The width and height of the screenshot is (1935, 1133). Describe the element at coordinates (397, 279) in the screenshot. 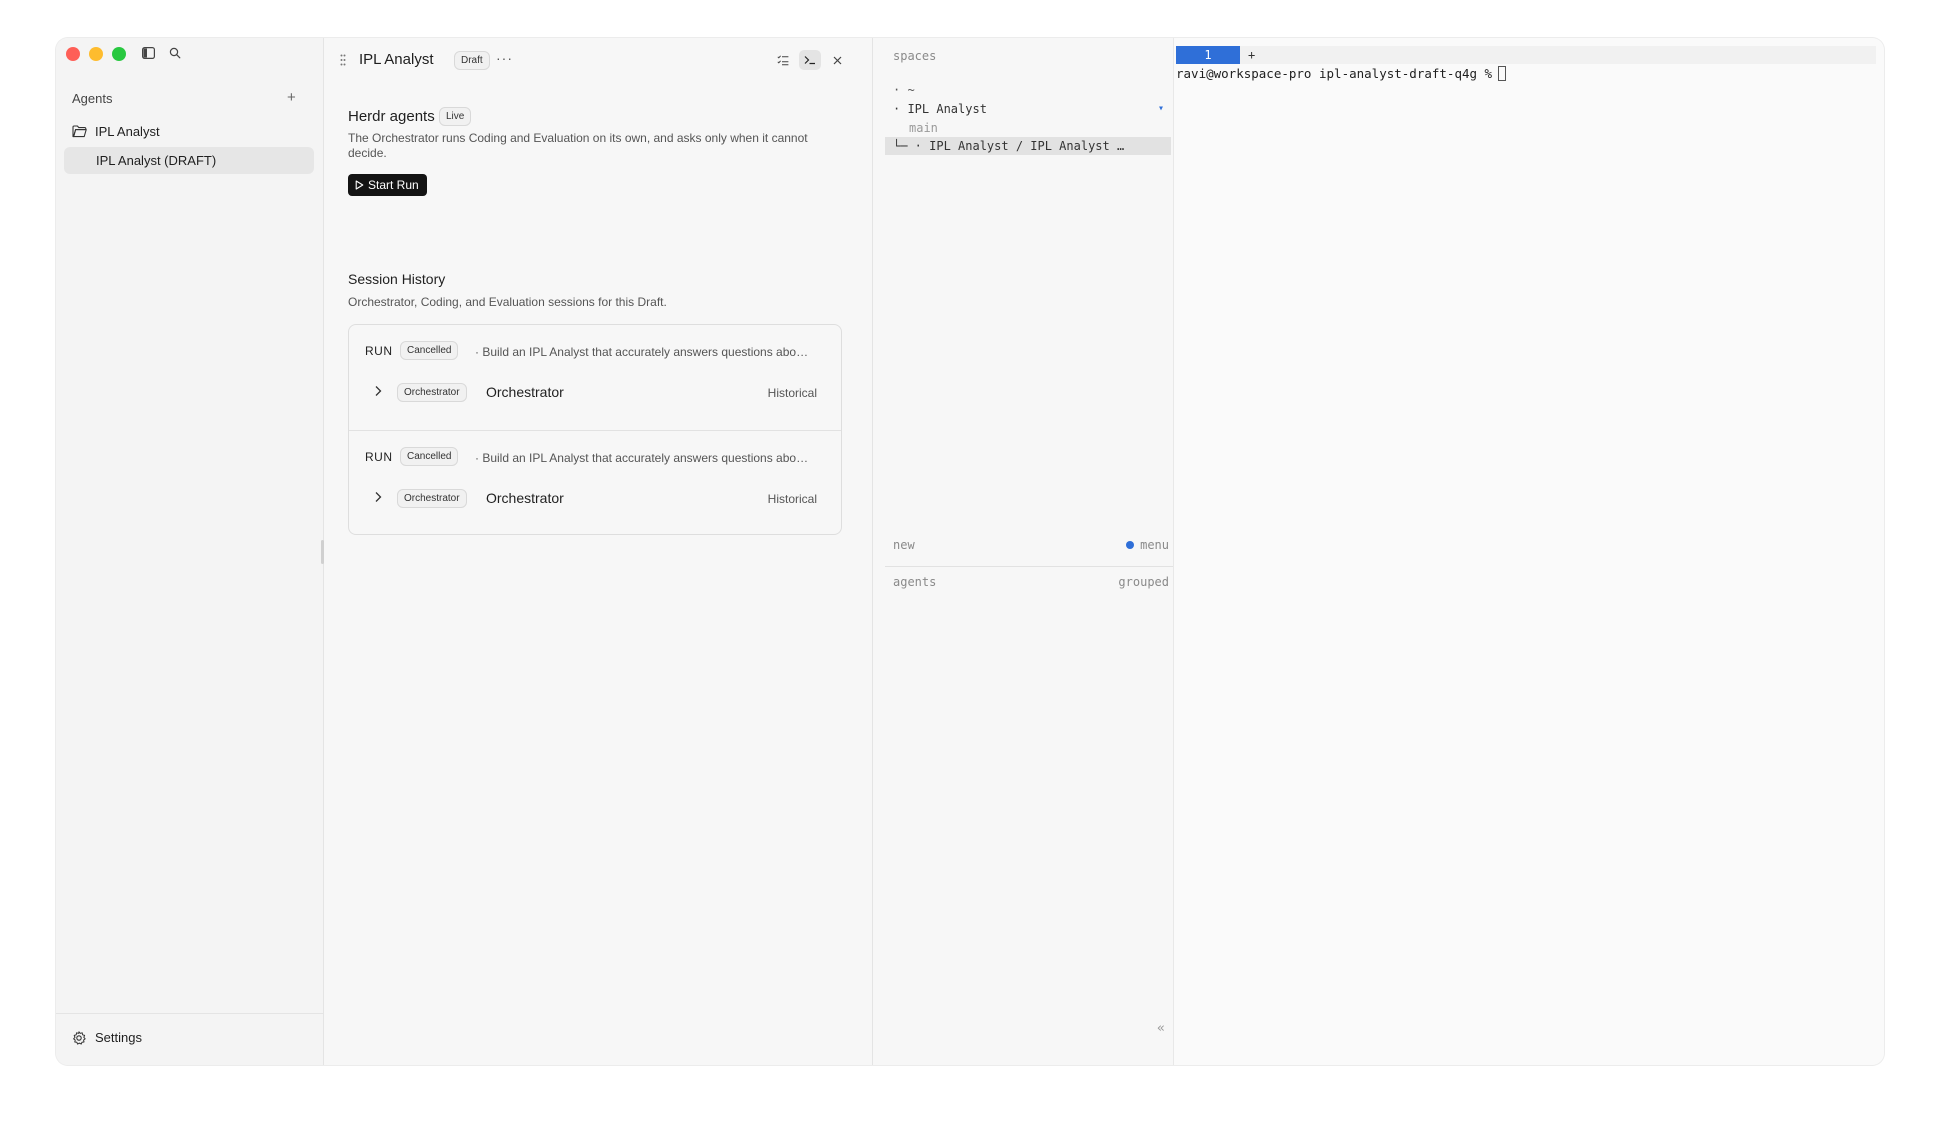

I see `session-history-title: Session History` at that location.